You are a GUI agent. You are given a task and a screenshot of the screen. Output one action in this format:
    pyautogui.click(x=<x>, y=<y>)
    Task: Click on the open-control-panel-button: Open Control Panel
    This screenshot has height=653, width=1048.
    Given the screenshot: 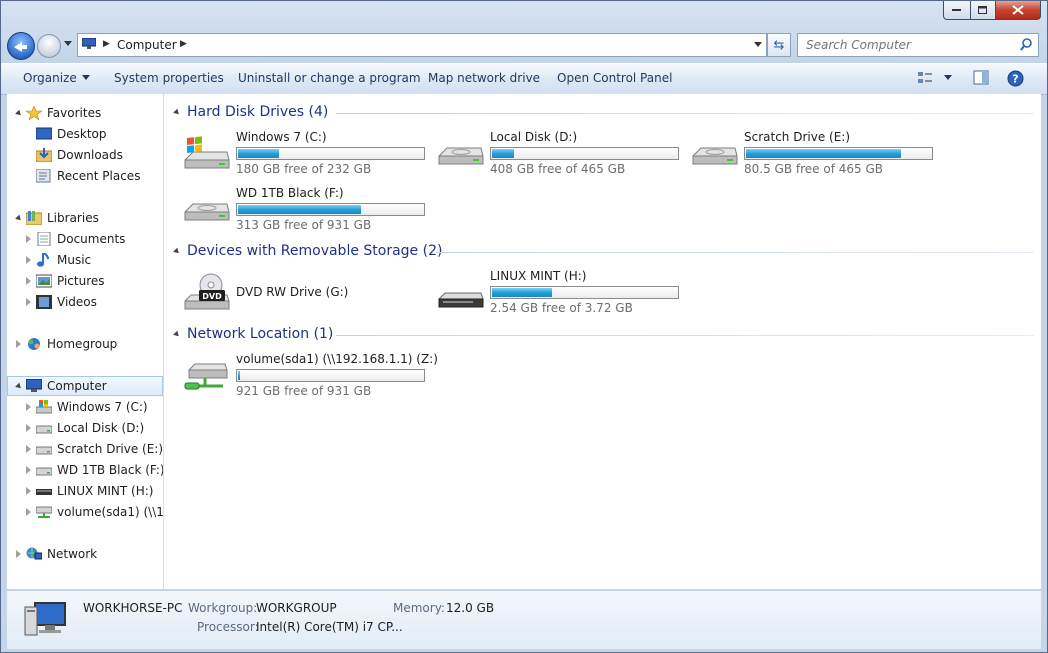 What is the action you would take?
    pyautogui.click(x=614, y=78)
    